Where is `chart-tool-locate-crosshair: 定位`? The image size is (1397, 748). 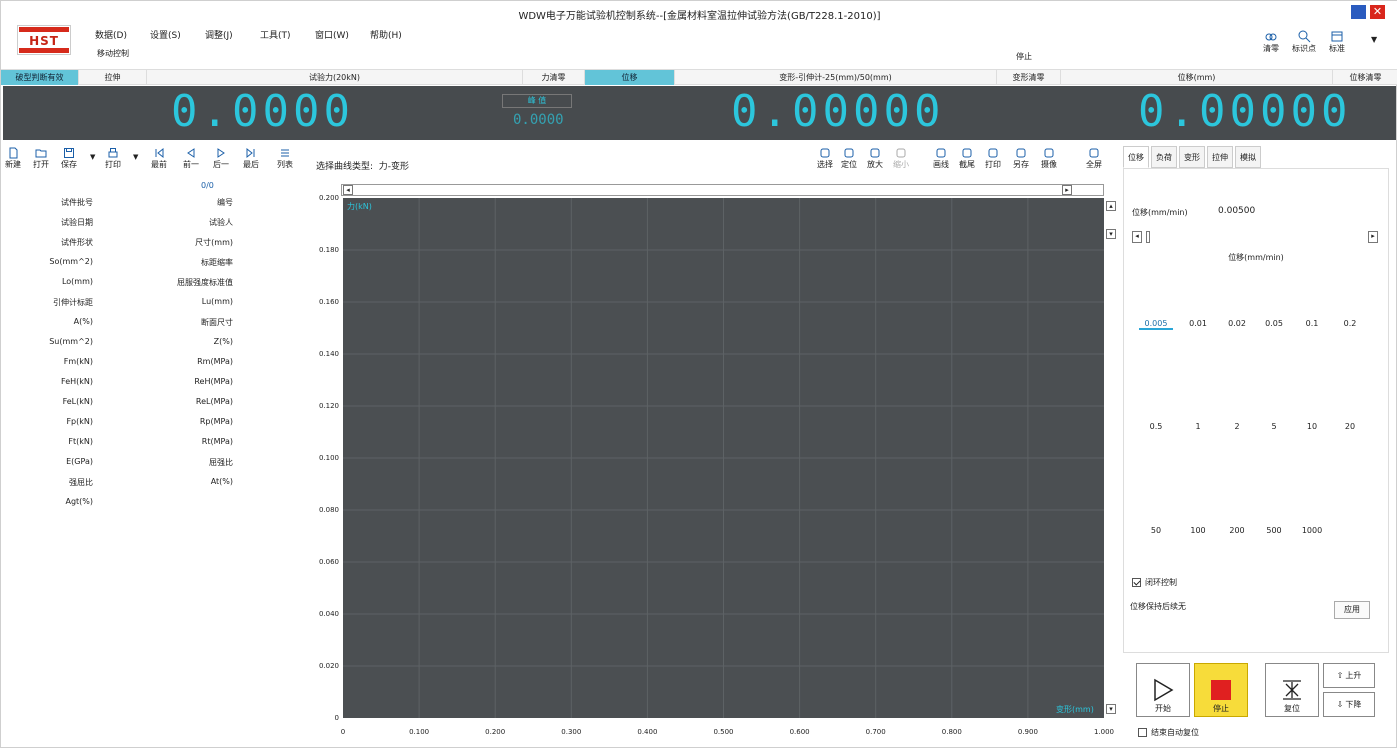 chart-tool-locate-crosshair: 定位 is located at coordinates (849, 158).